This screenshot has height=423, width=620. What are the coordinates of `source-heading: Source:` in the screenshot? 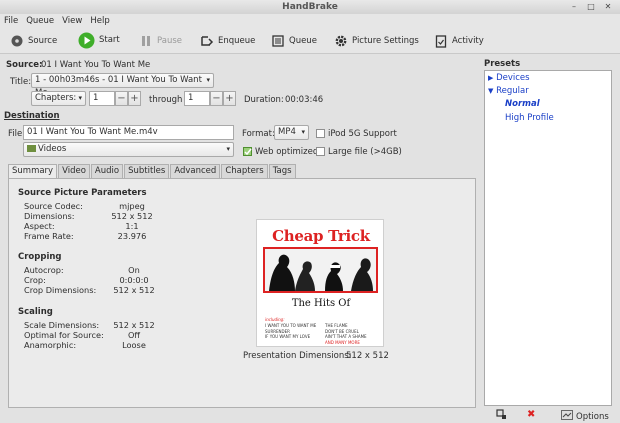 It's located at (24, 65).